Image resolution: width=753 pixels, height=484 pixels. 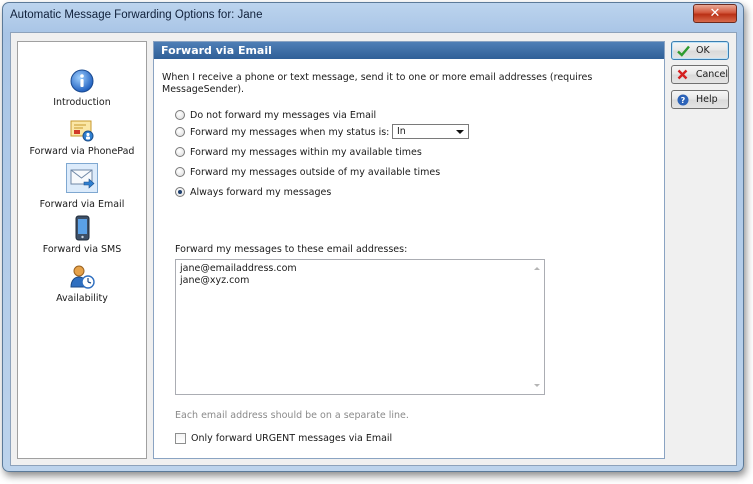 I want to click on radio-forward-by-status: Forward my messages when my status is:, so click(x=282, y=132).